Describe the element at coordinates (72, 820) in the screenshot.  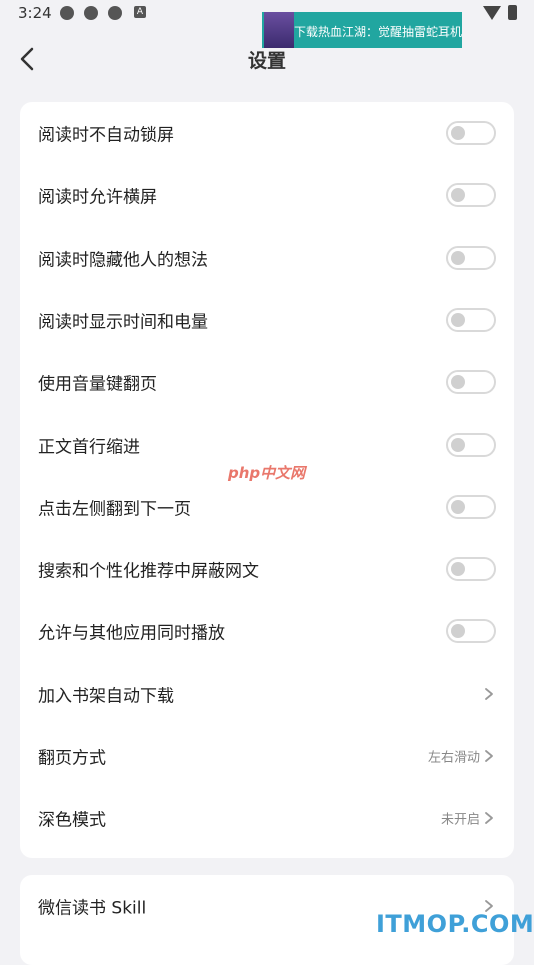
I see `setting-label: 深色模式` at that location.